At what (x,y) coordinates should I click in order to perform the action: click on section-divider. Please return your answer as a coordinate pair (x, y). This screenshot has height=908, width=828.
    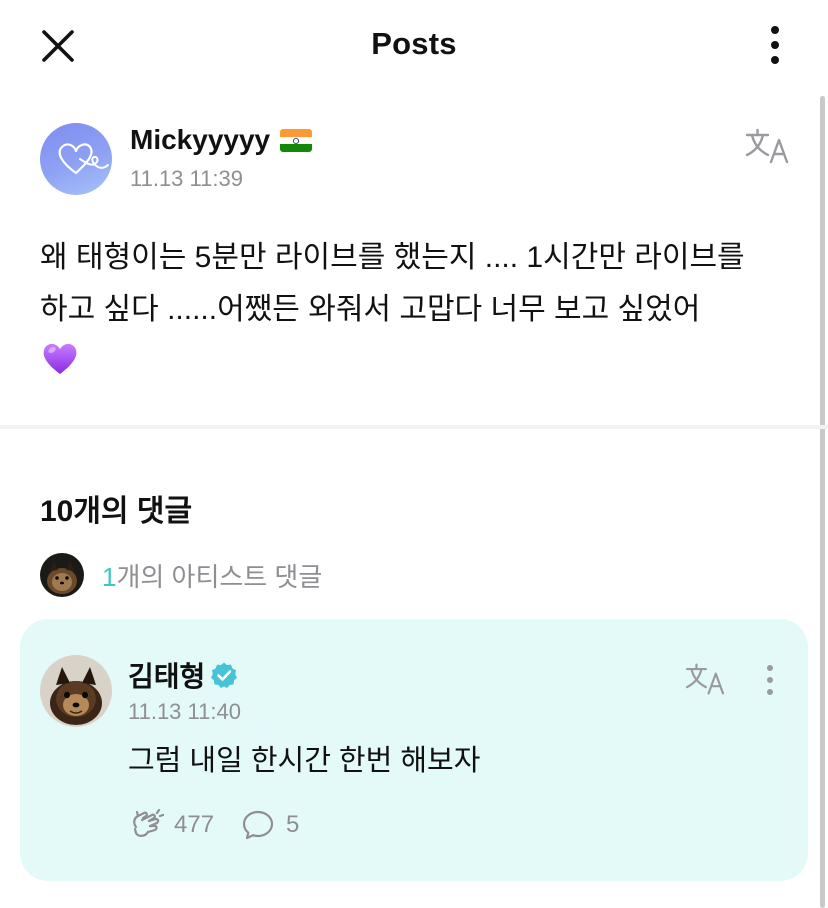
    Looking at the image, I should click on (414, 427).